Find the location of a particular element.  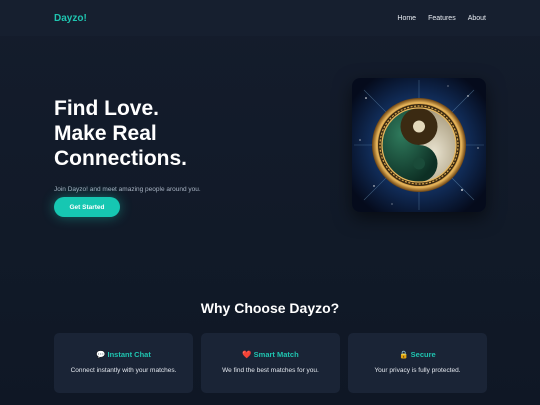

heart-icon: ❤️ is located at coordinates (247, 354).